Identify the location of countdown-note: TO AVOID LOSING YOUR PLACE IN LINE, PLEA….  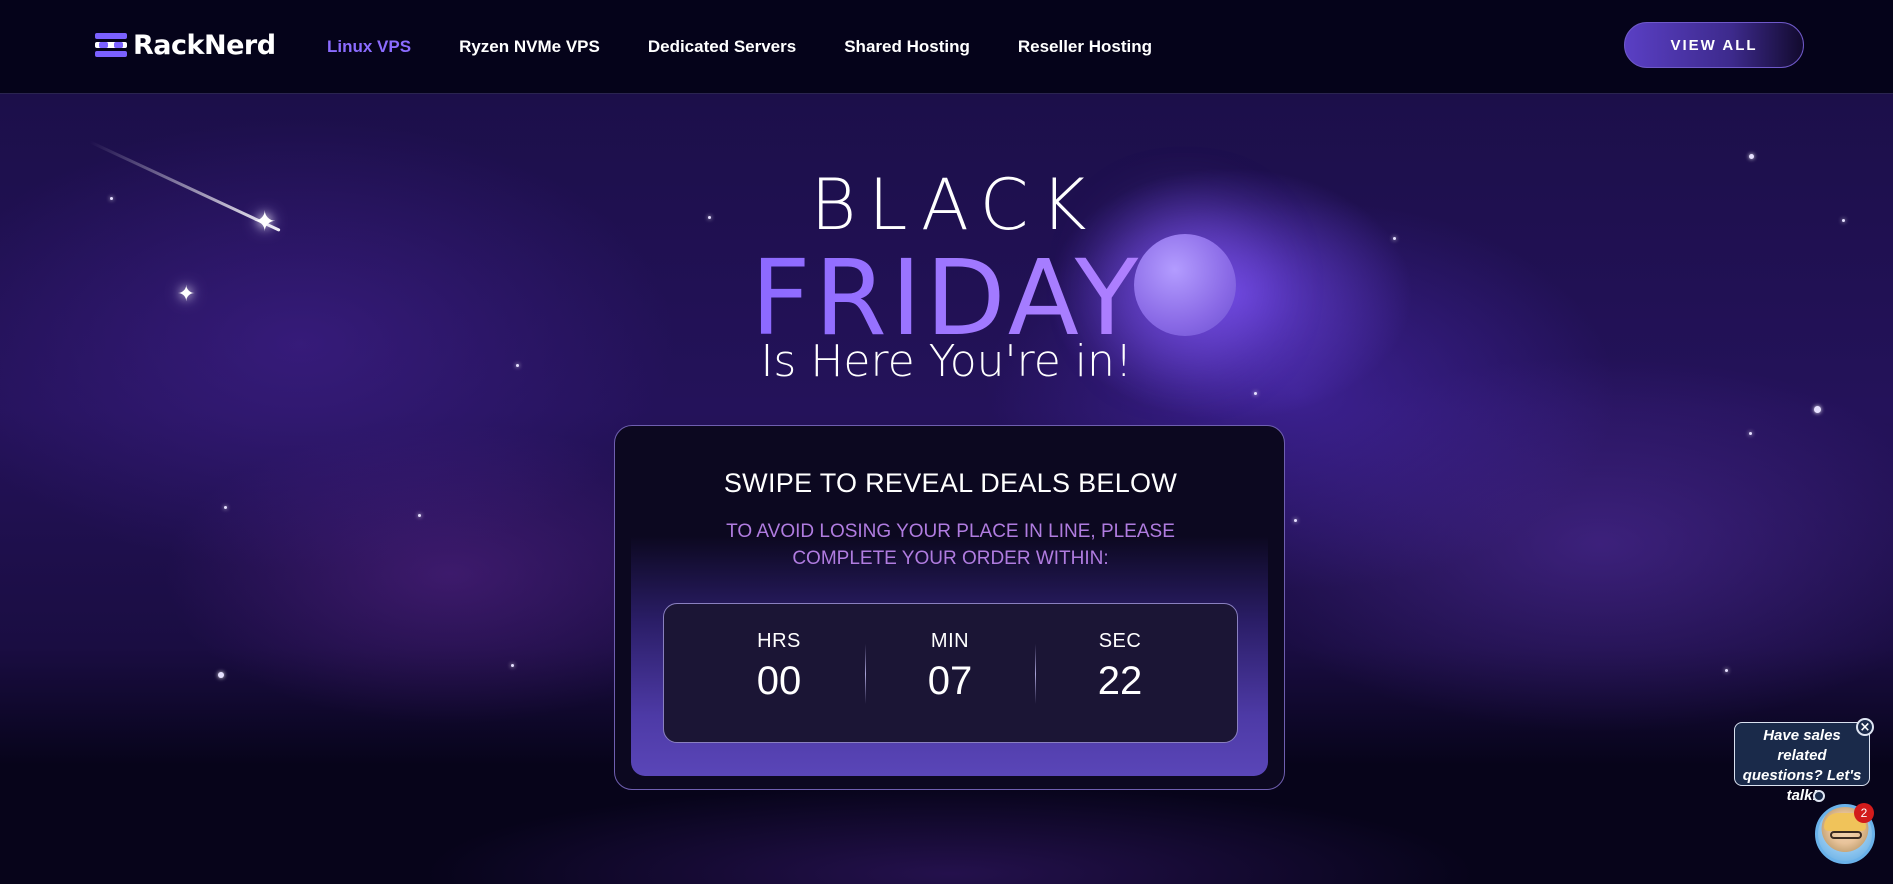
(949, 545).